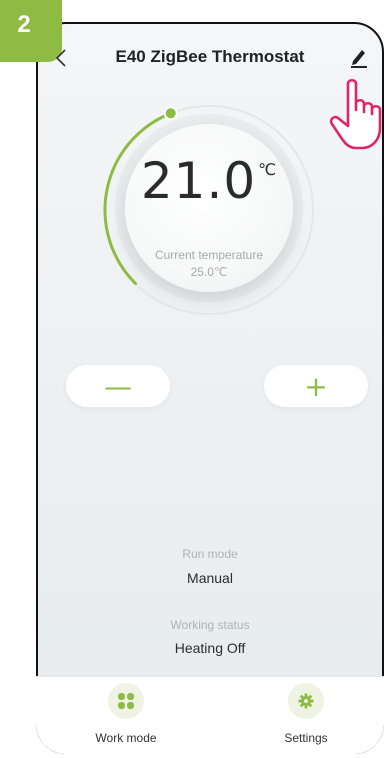 This screenshot has height=758, width=387. I want to click on working-status-value: Heating Off, so click(210, 648).